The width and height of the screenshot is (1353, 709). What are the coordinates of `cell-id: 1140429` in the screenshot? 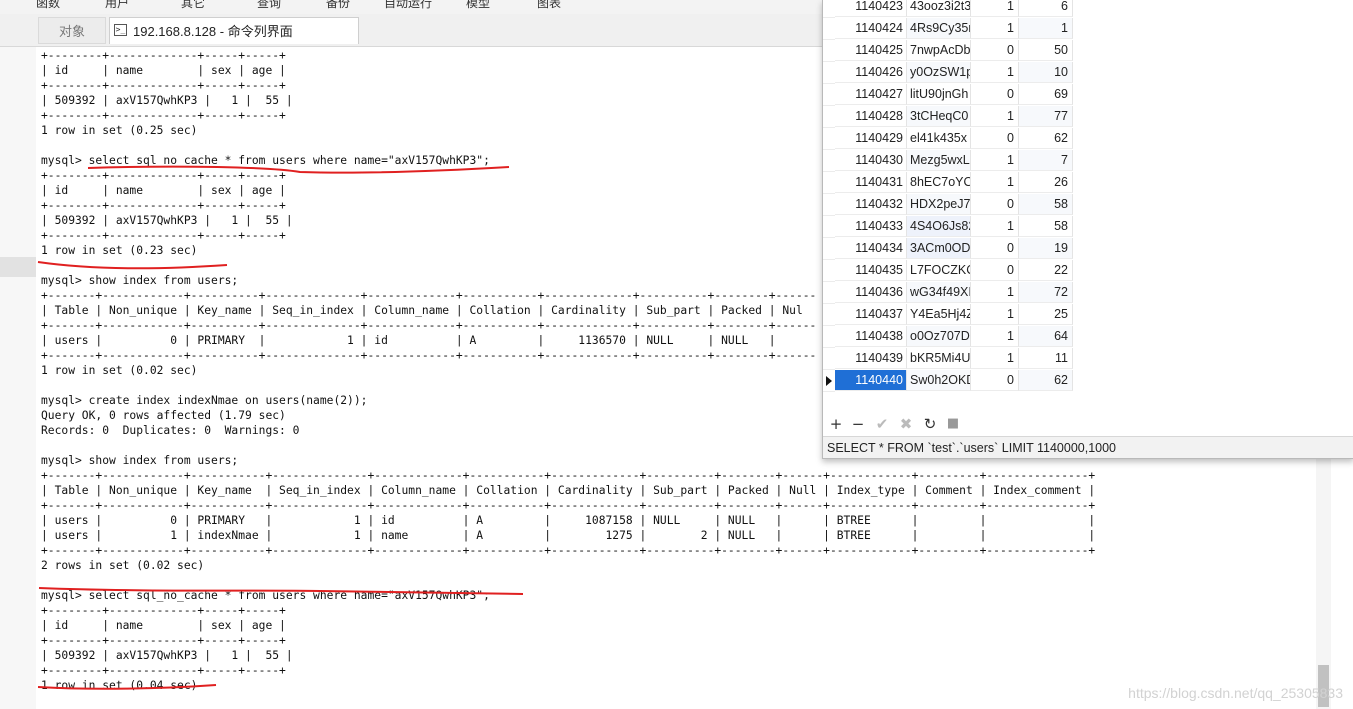 It's located at (871, 138).